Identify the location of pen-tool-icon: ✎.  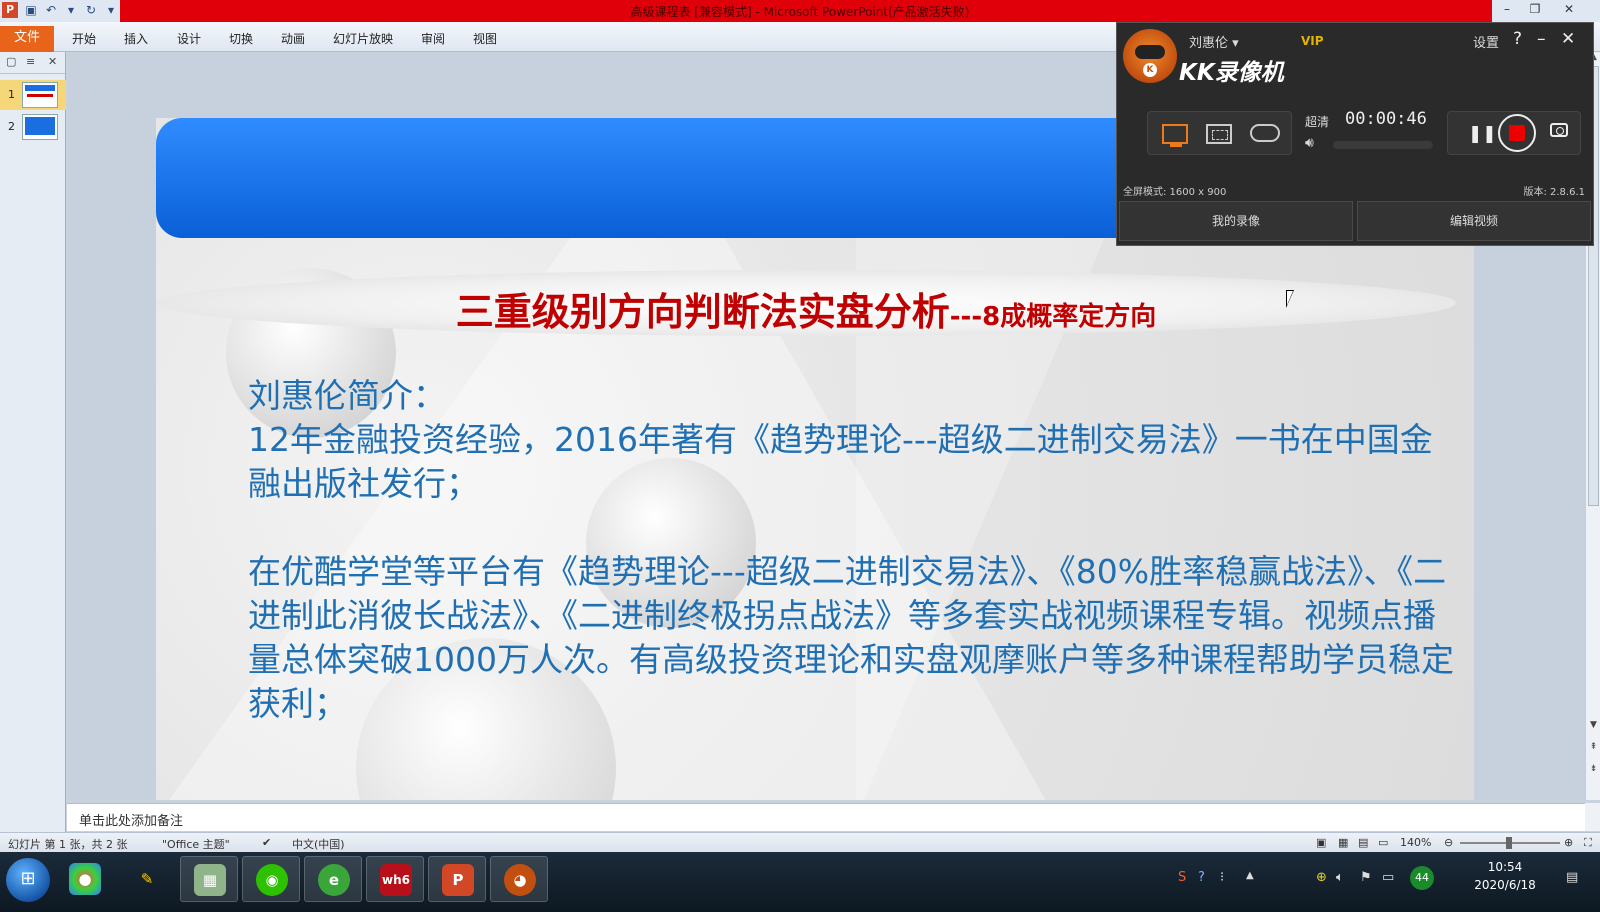
(147, 879).